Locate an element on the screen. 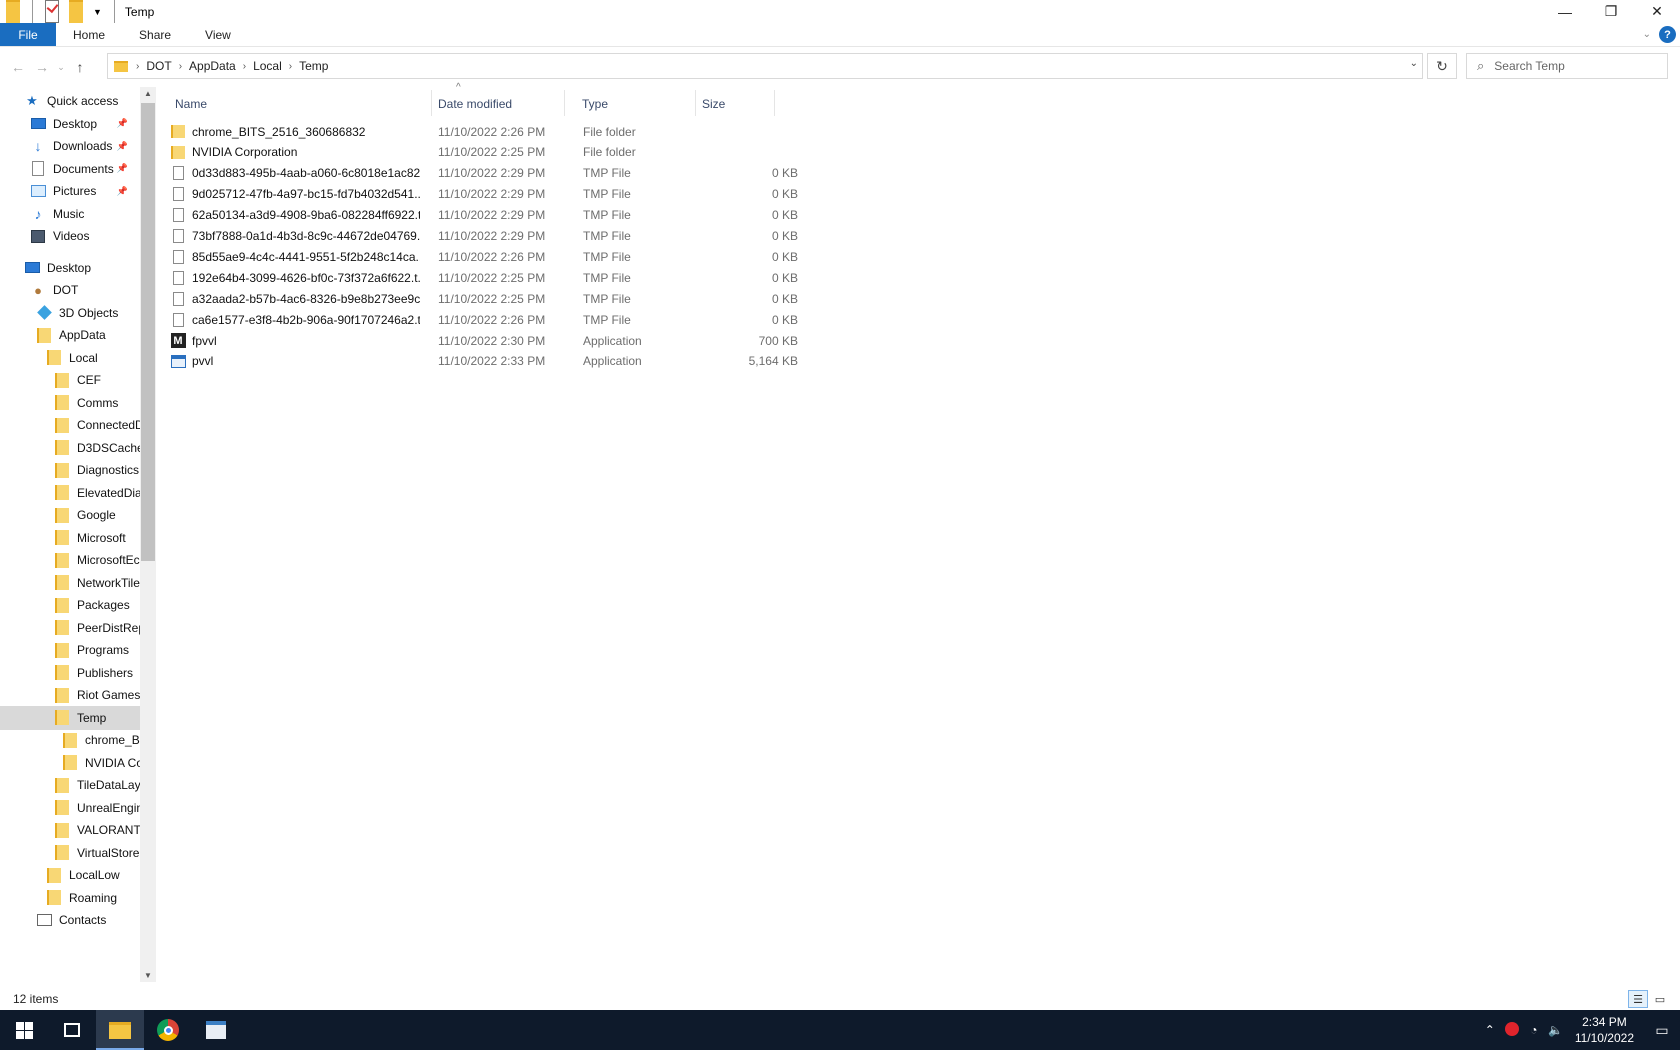 This screenshot has height=1050, width=1680. properties-icon is located at coordinates (52, 11).